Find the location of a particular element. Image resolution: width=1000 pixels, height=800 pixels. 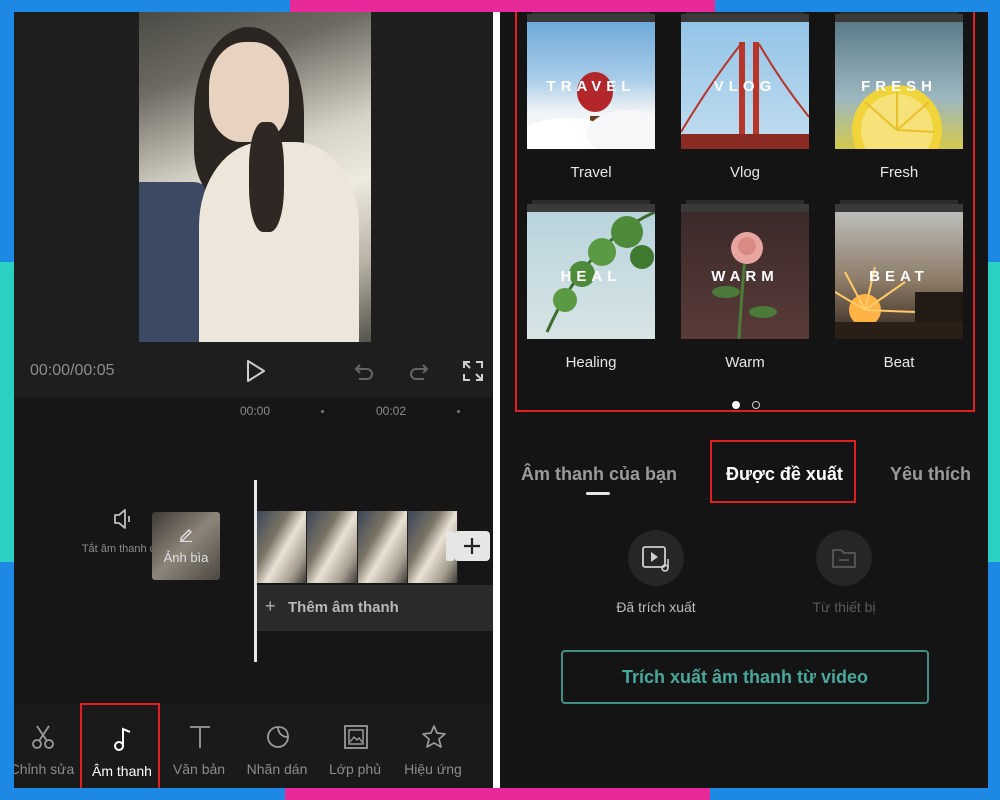

tab-favorites: Yêu thích is located at coordinates (930, 474).